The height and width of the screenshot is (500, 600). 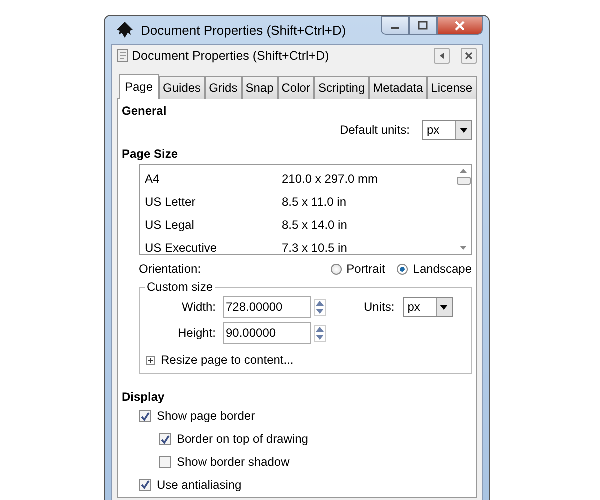 What do you see at coordinates (305, 416) in the screenshot?
I see `checkbox: Show page border` at bounding box center [305, 416].